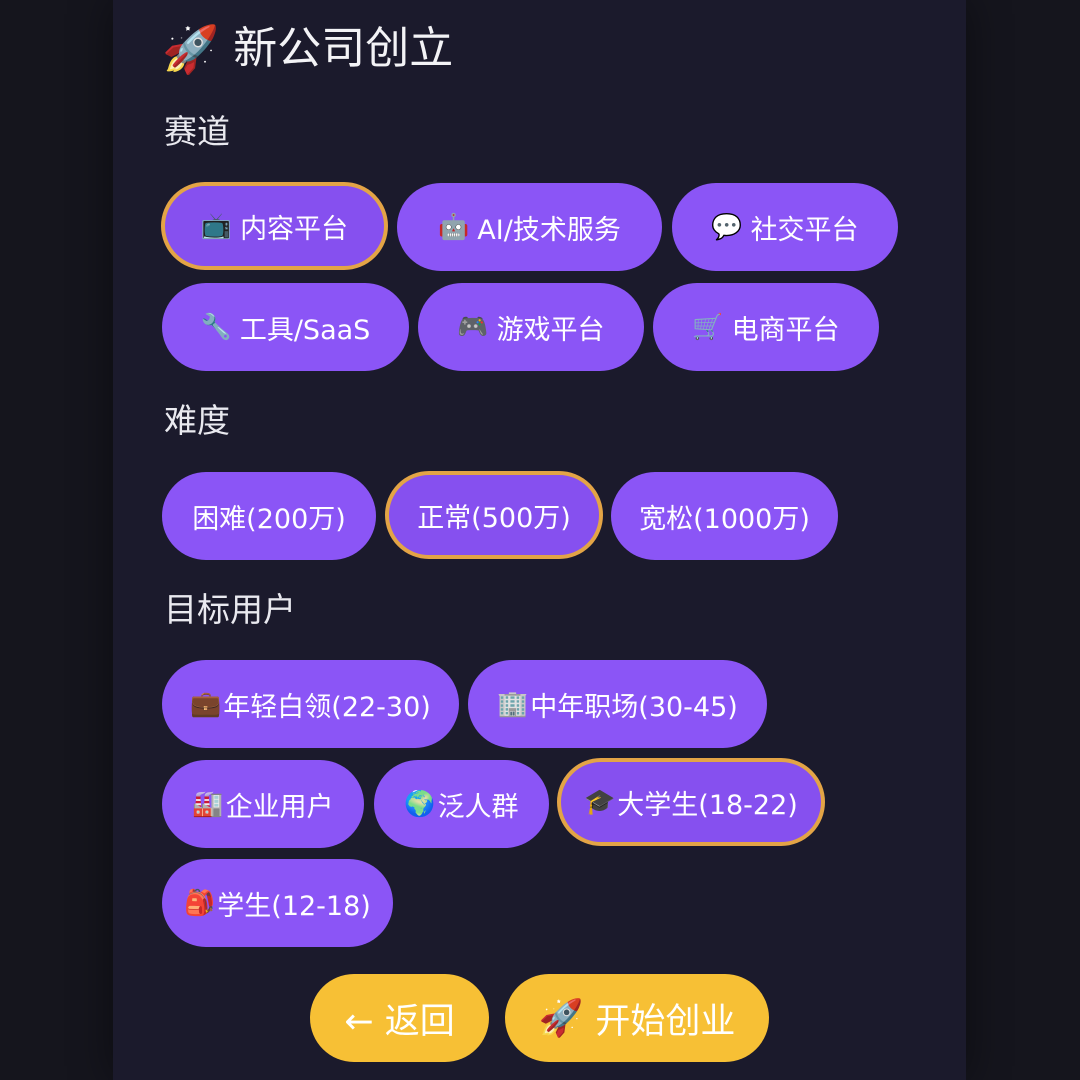  Describe the element at coordinates (305, 330) in the screenshot. I see `chip-label: 工具/SaaS` at that location.